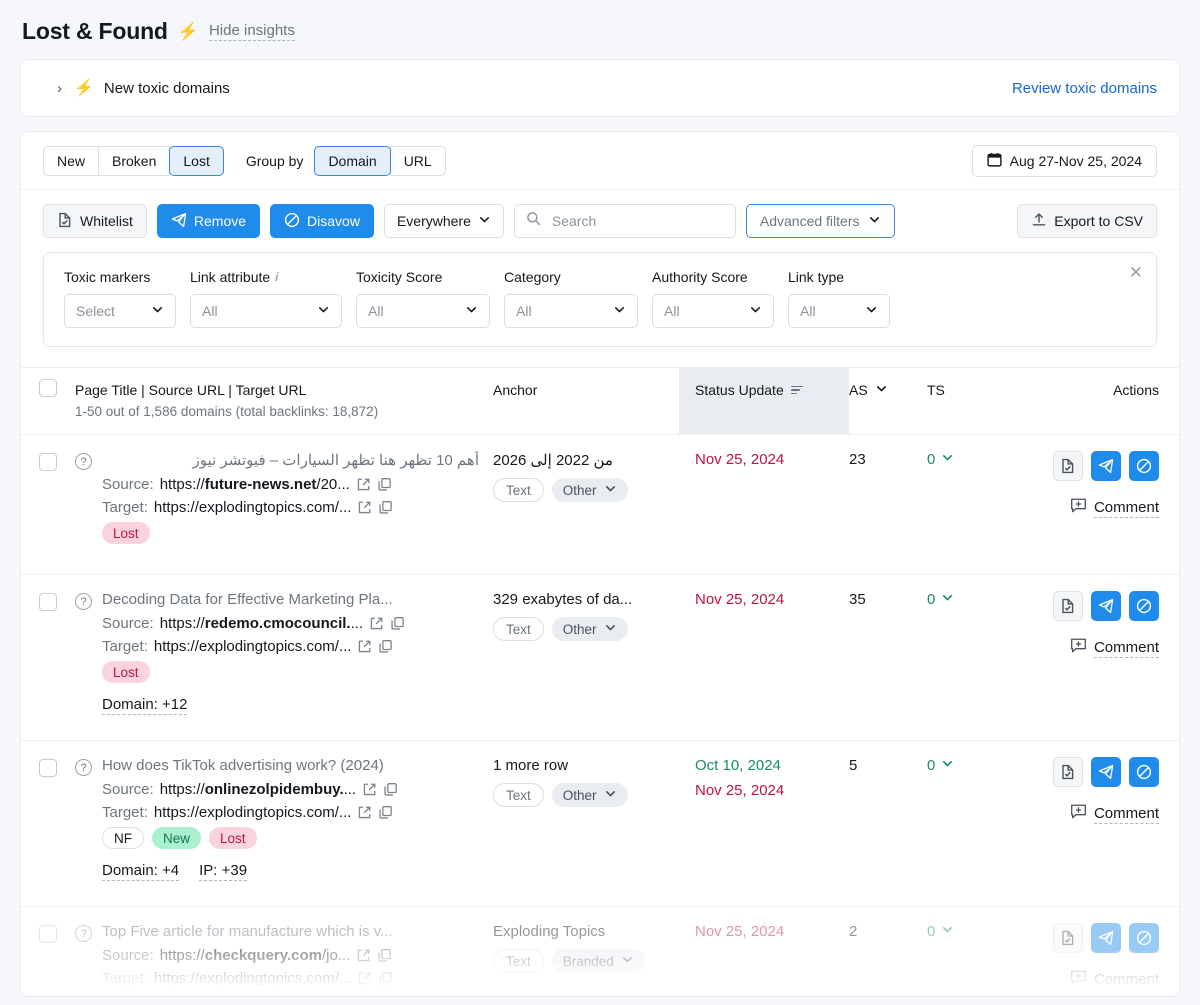 Image resolution: width=1200 pixels, height=1005 pixels. I want to click on review-toxic-domains-link: Review toxic domains, so click(1084, 88).